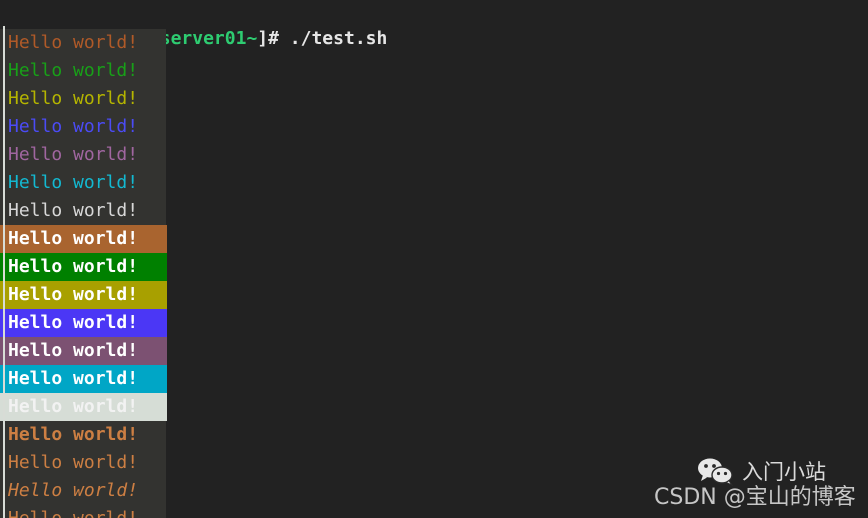 This screenshot has width=868, height=518. Describe the element at coordinates (83, 407) in the screenshot. I see `output-line-bg-white: Hello world!` at that location.